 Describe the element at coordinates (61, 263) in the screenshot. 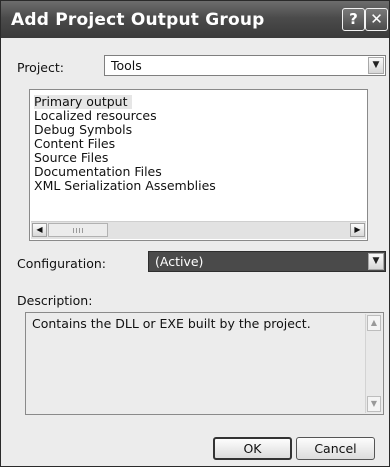

I see `configuration-label: Configuration:` at that location.